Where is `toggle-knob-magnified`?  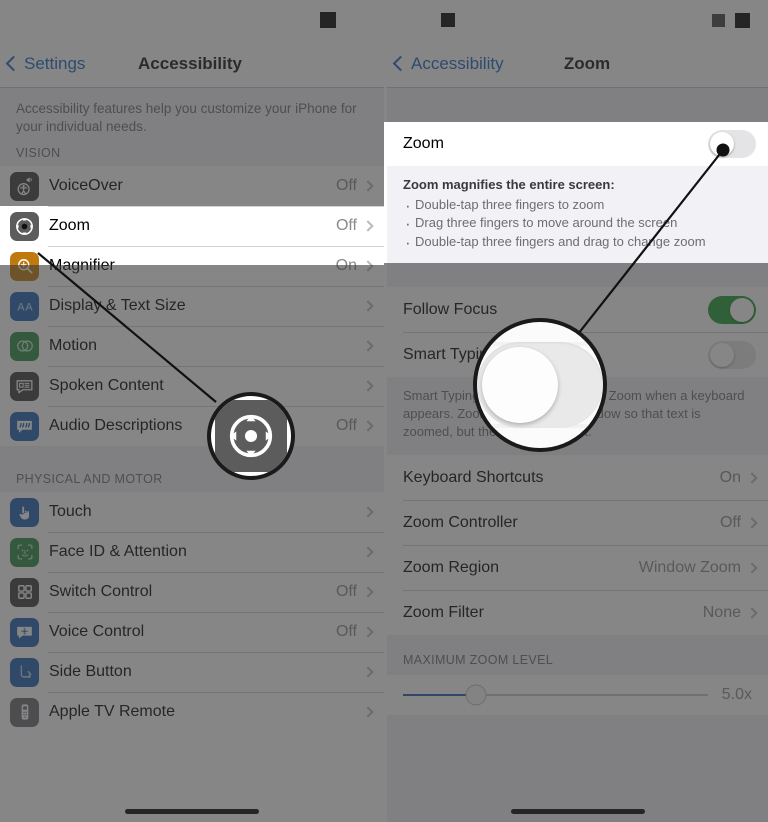 toggle-knob-magnified is located at coordinates (520, 385).